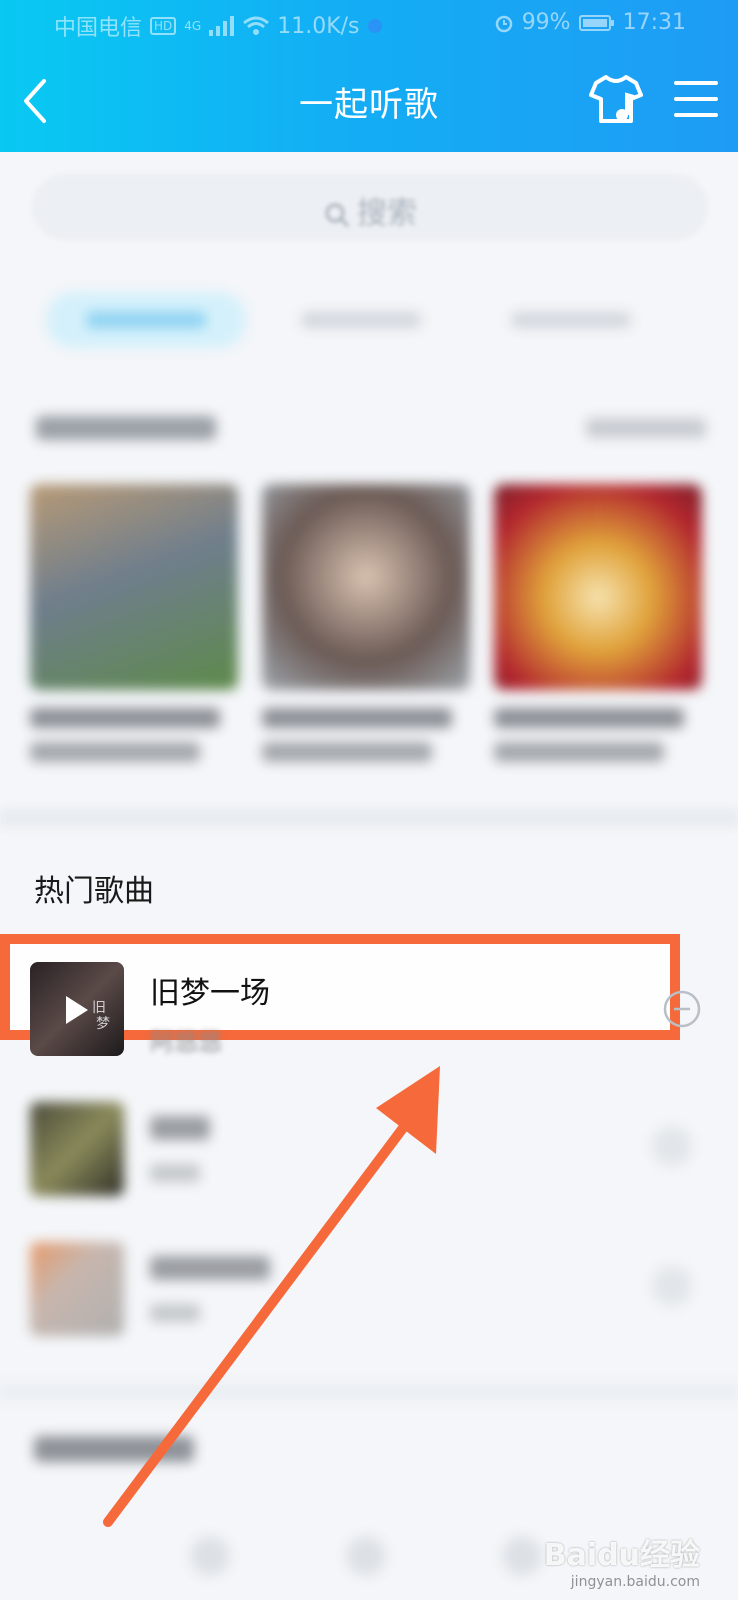 Image resolution: width=738 pixels, height=1600 pixels. Describe the element at coordinates (387, 213) in the screenshot. I see `search-placeholder: 搜索` at that location.